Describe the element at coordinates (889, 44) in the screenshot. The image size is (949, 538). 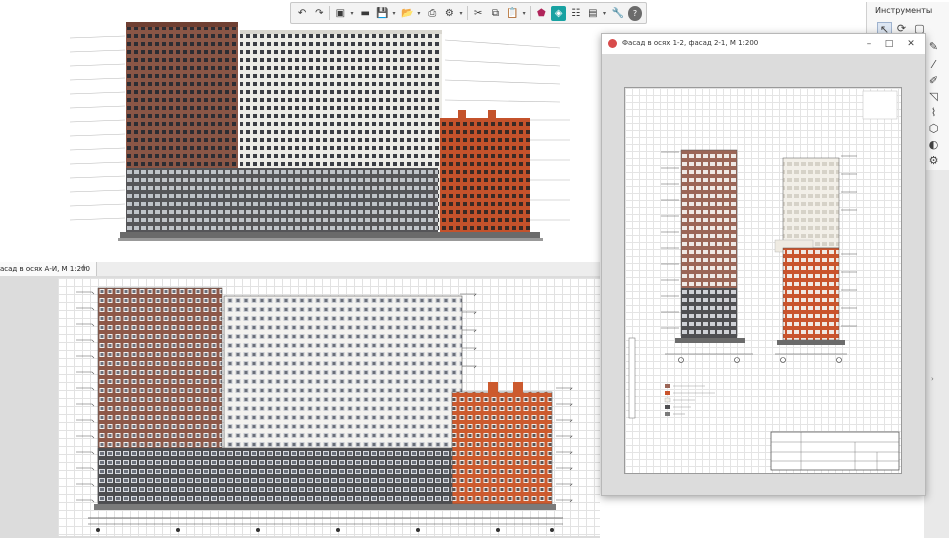
I see `maximize-button: □` at that location.